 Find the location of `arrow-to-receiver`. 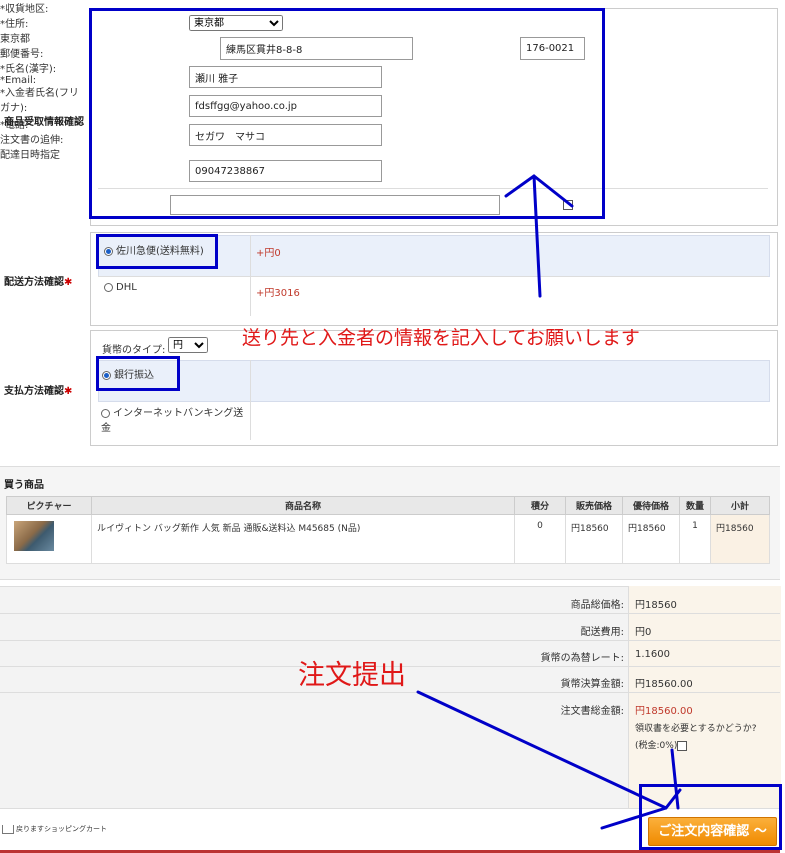

arrow-to-receiver is located at coordinates (539, 236).